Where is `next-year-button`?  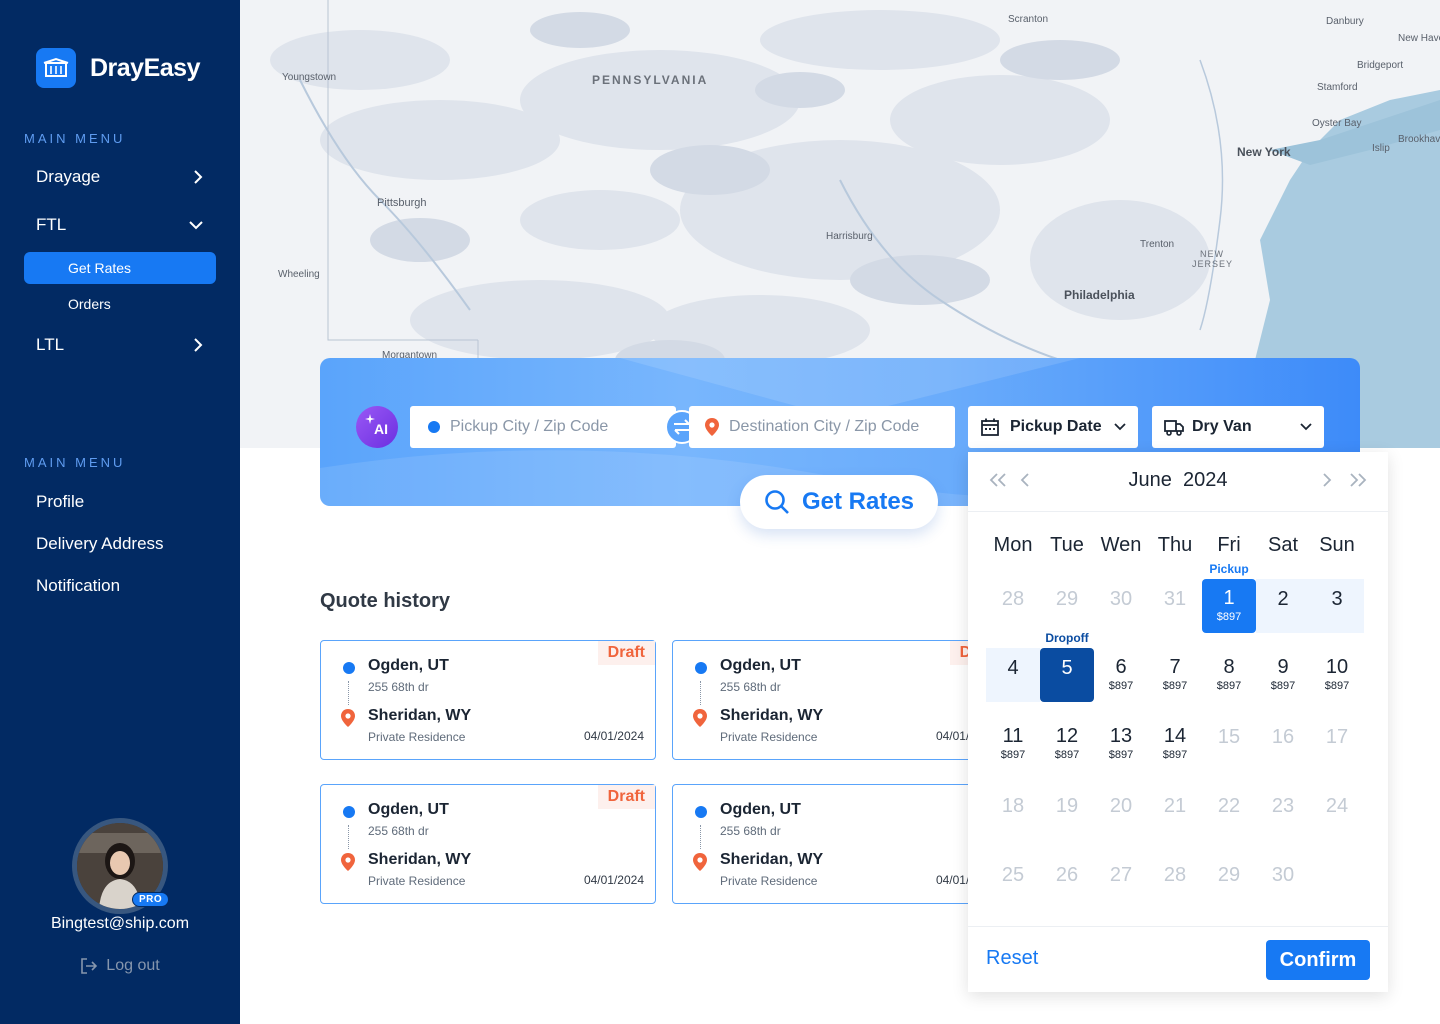 next-year-button is located at coordinates (1358, 482).